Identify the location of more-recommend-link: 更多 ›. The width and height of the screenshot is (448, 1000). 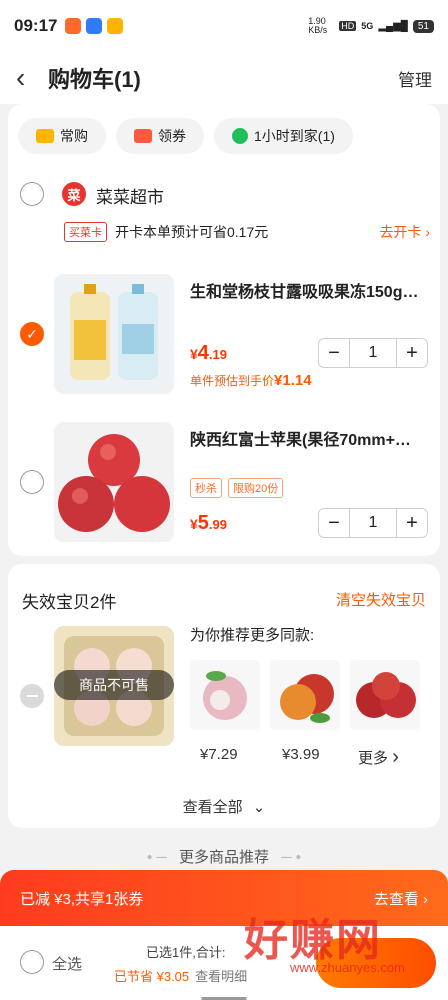
(378, 757).